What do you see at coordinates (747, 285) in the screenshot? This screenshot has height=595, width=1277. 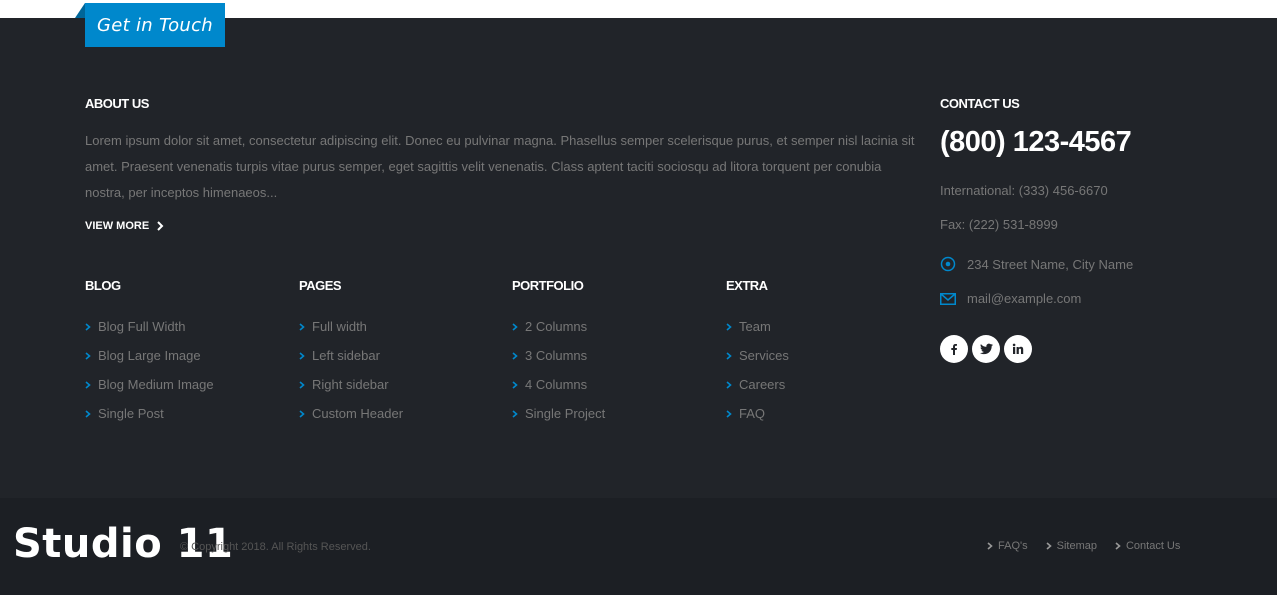 I see `extra-heading: EXTRA` at bounding box center [747, 285].